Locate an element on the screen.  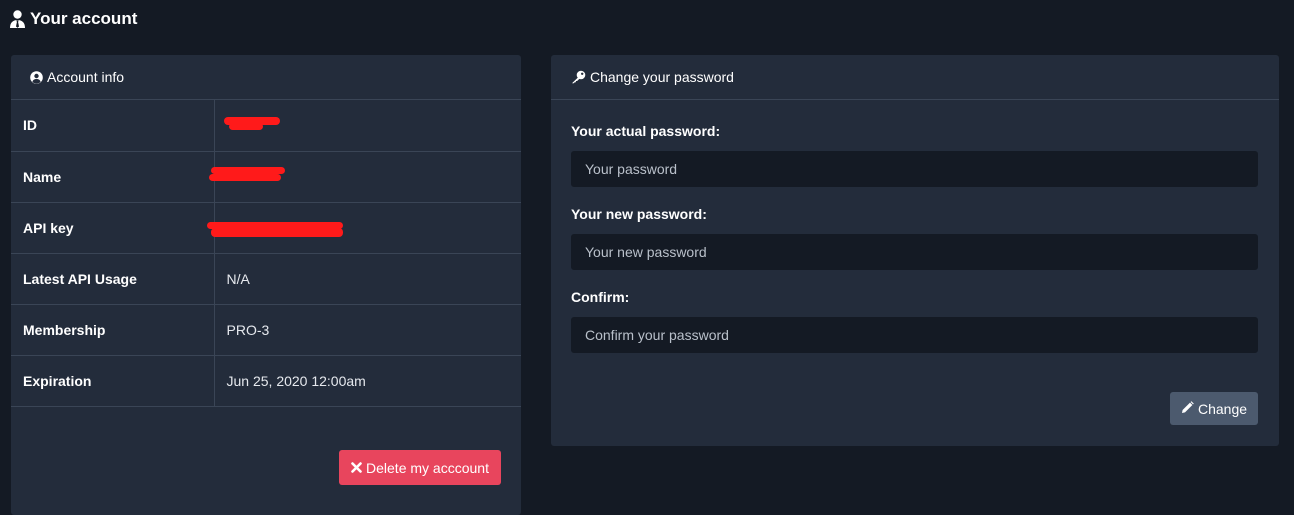
name-value is located at coordinates (364, 177).